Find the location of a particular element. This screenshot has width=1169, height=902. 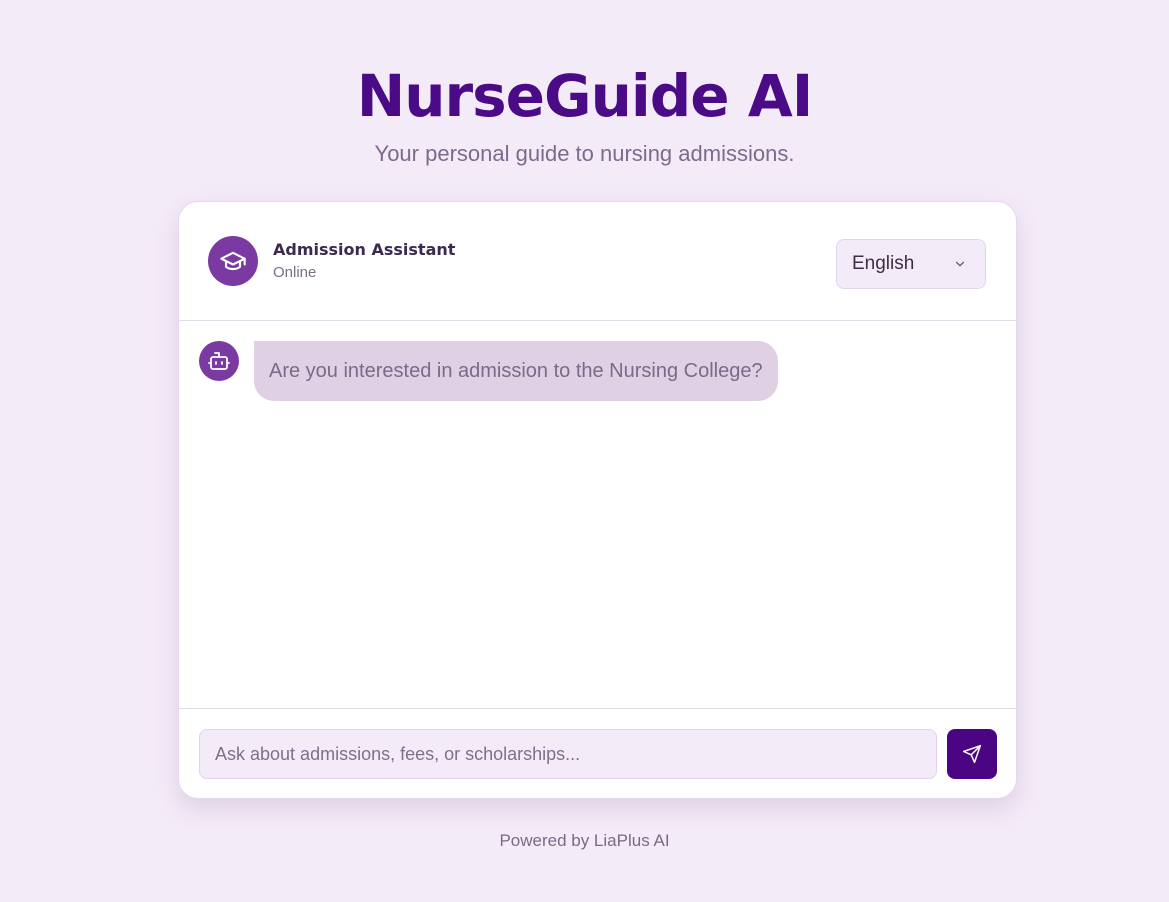

send-icon is located at coordinates (972, 754).